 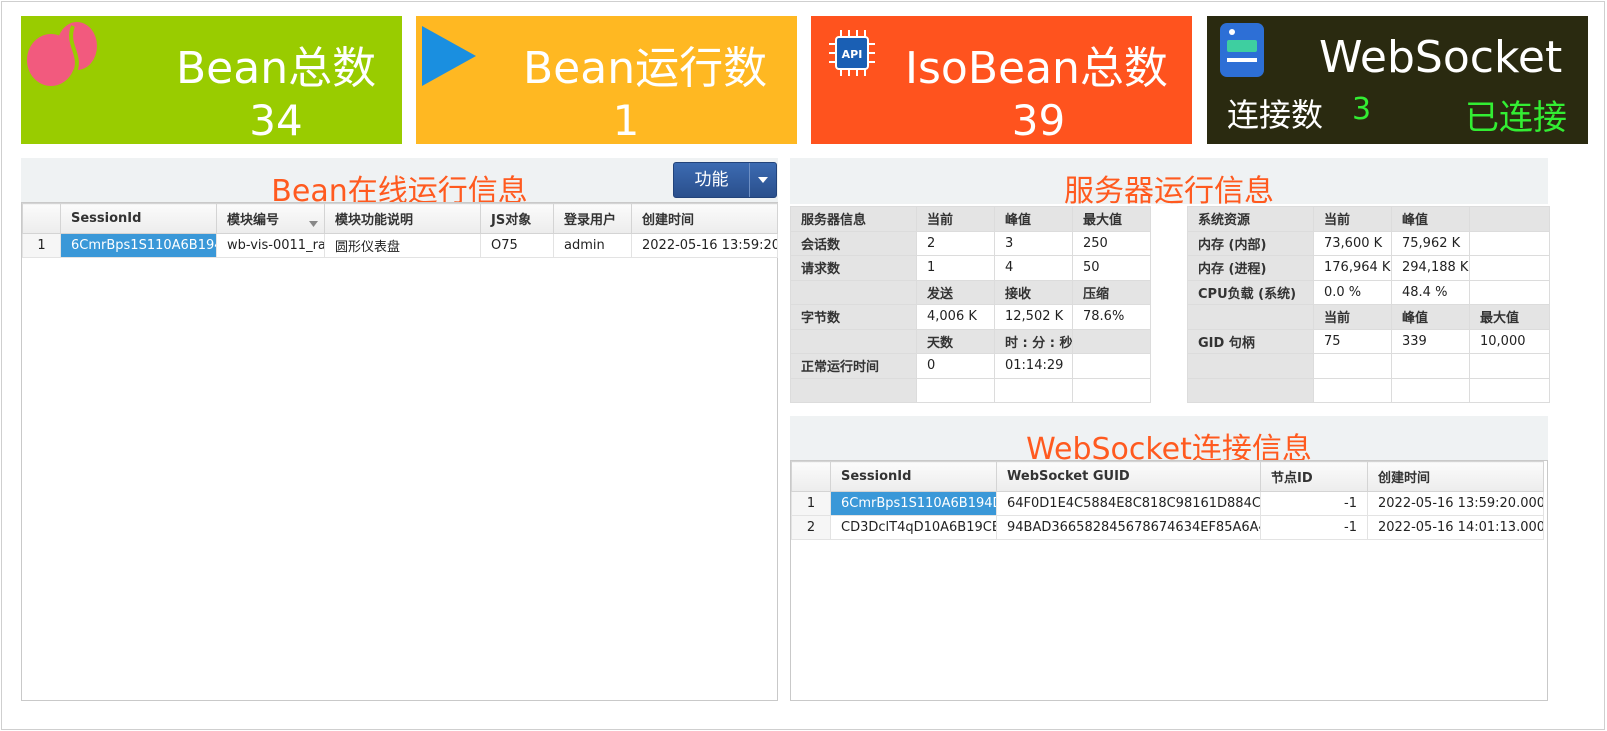 I want to click on websocket-title: WebSocket, so click(x=1441, y=57).